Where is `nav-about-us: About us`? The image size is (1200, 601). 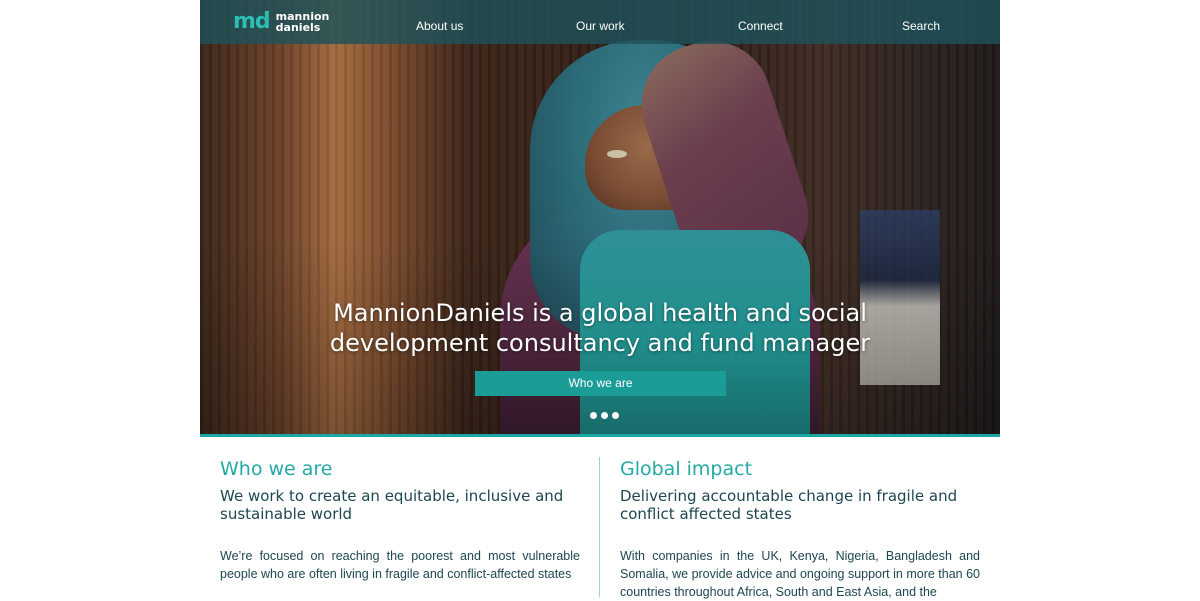 nav-about-us: About us is located at coordinates (439, 22).